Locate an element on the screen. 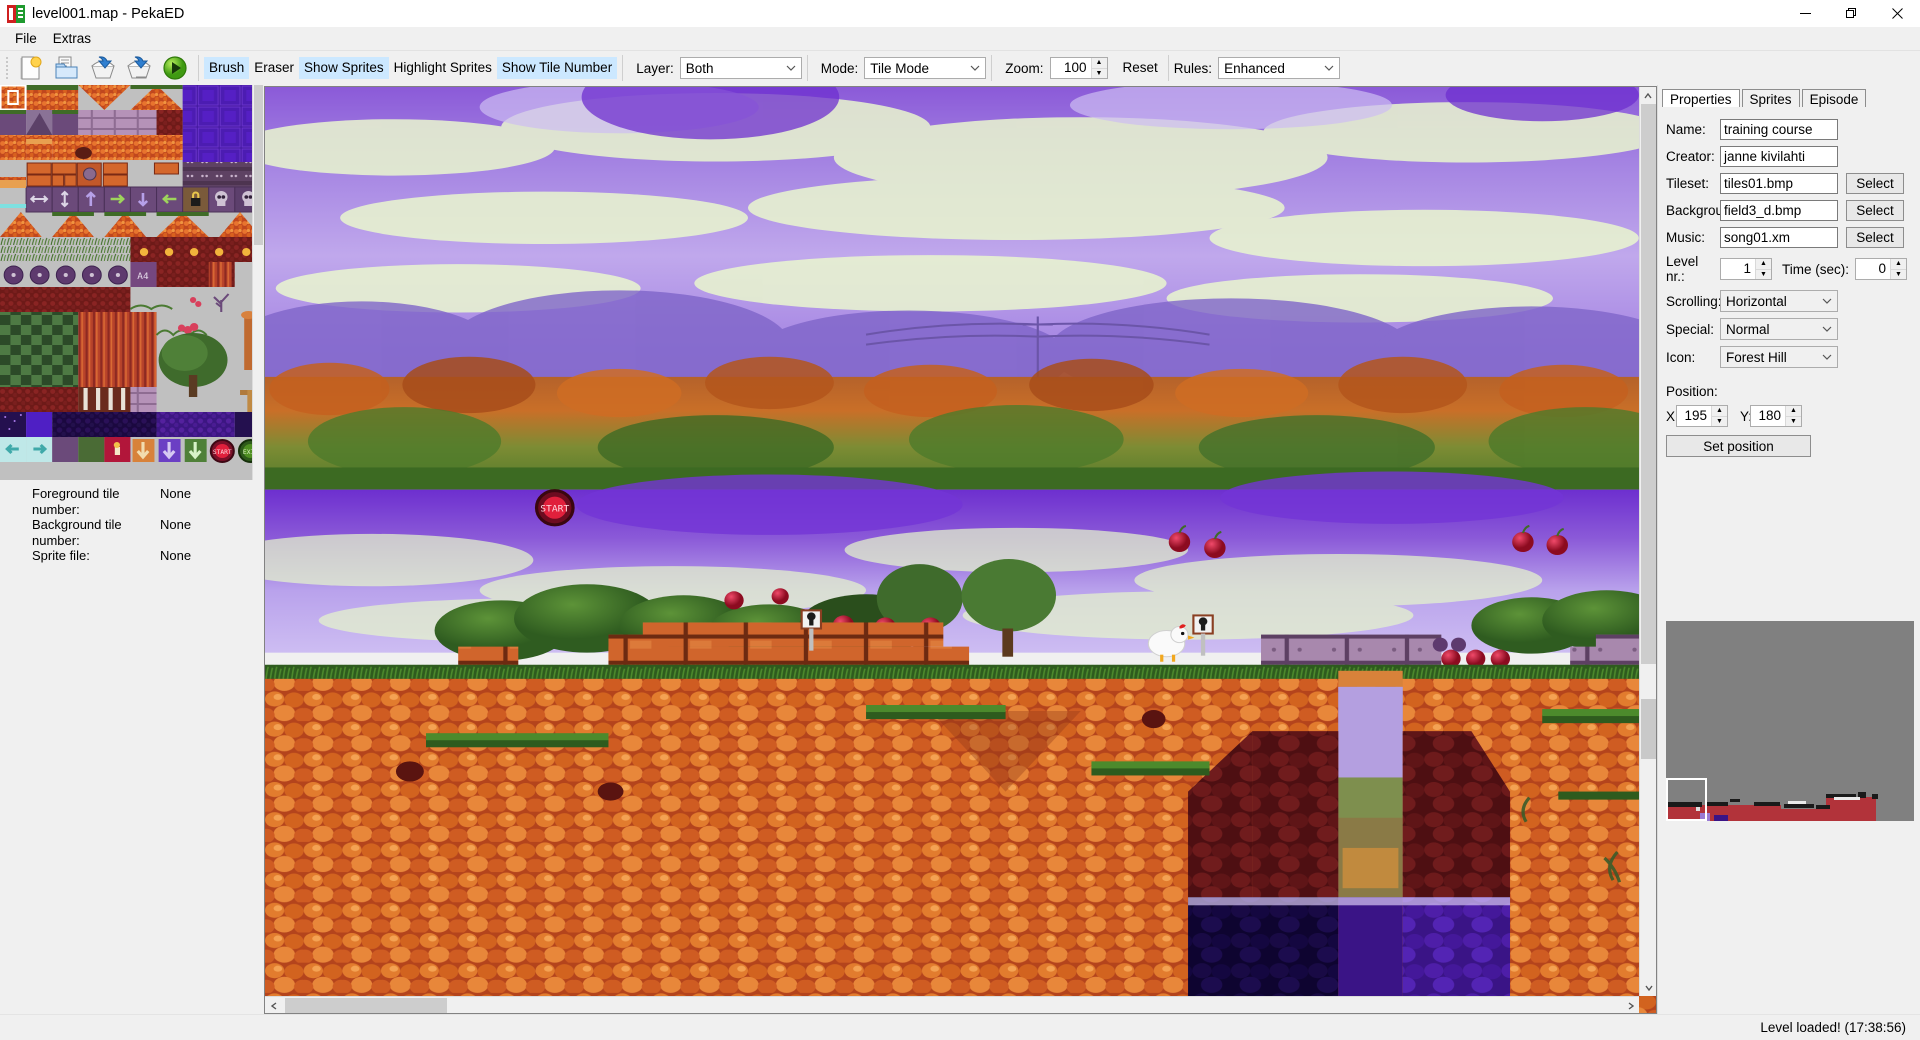  minimize-button is located at coordinates (1805, 14).